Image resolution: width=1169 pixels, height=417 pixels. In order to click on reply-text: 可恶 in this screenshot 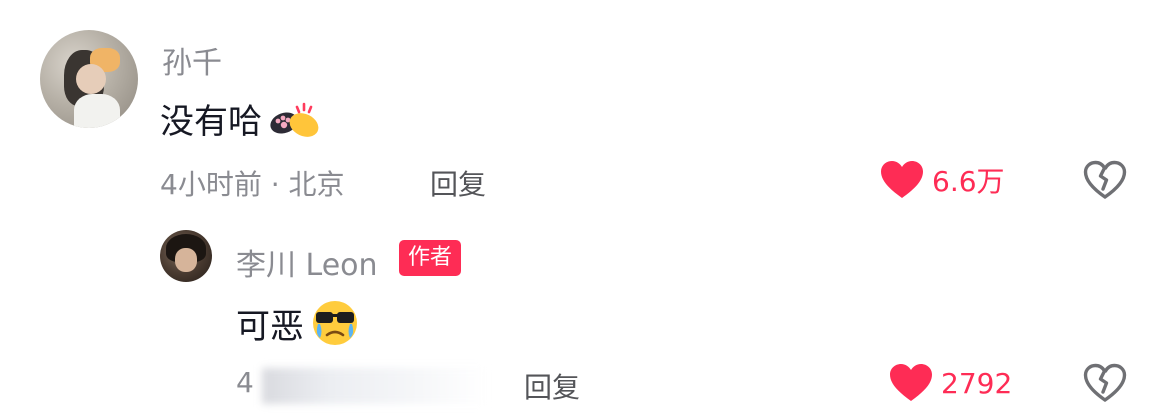, I will do `click(270, 326)`.